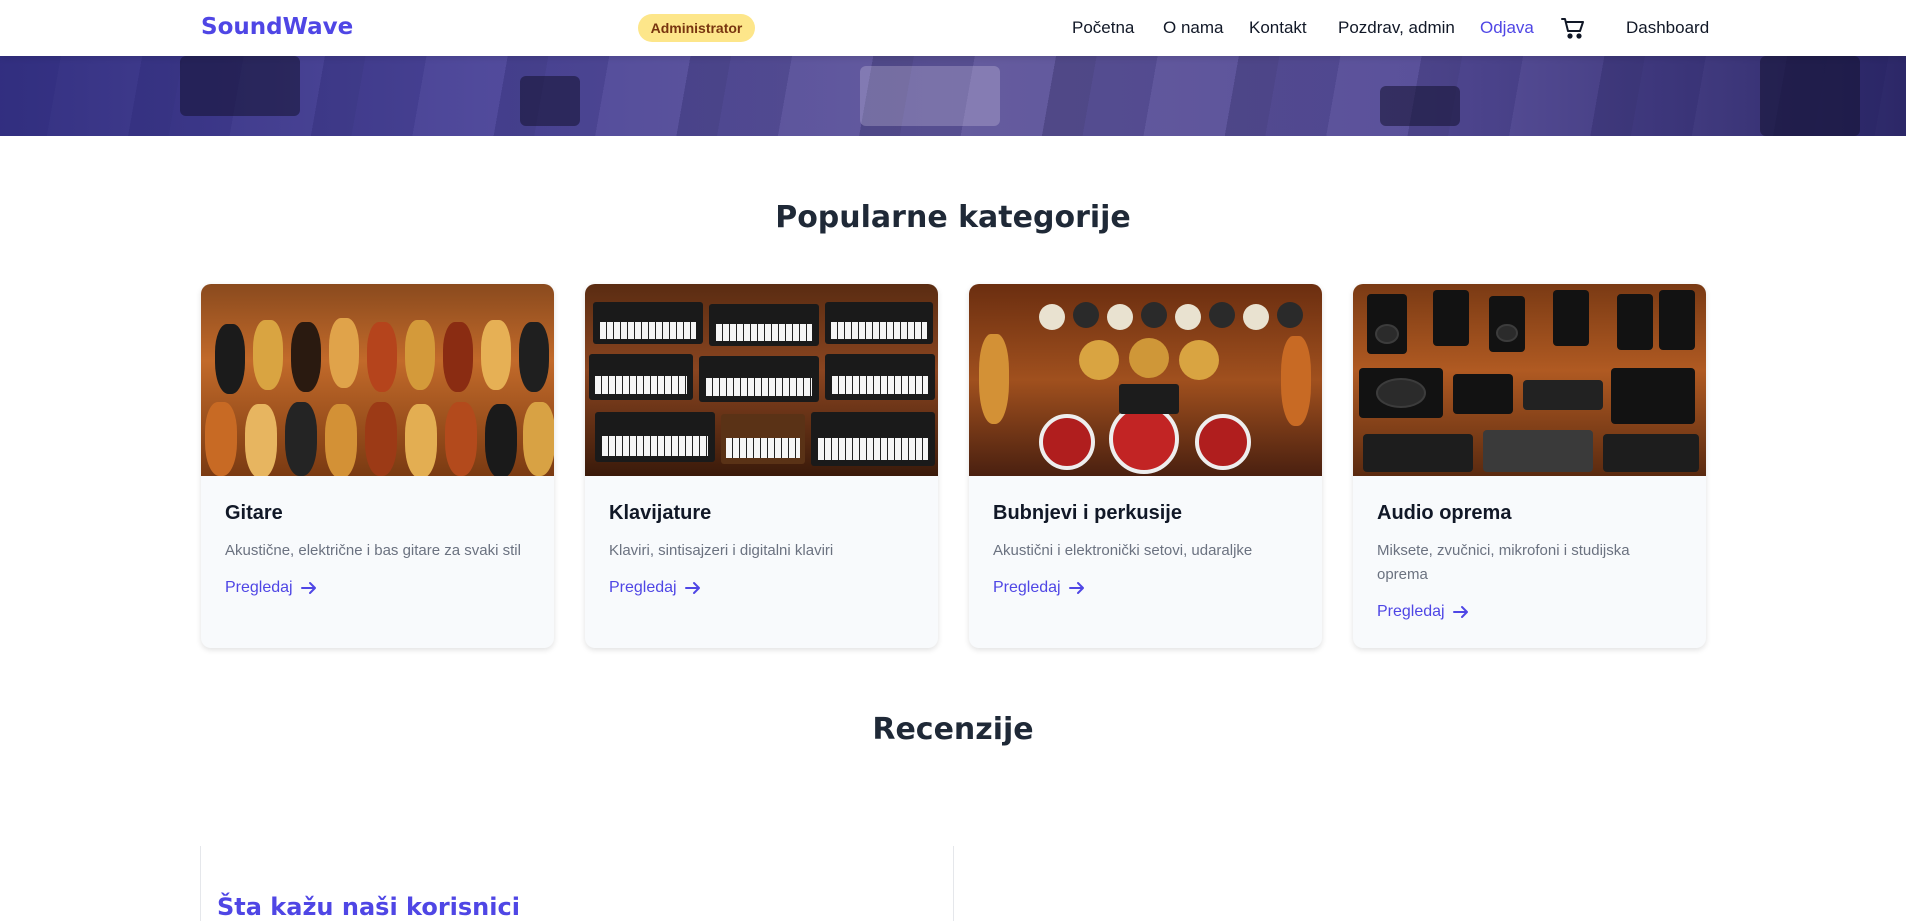 The width and height of the screenshot is (1906, 921). I want to click on brand-logo: SoundWave, so click(277, 27).